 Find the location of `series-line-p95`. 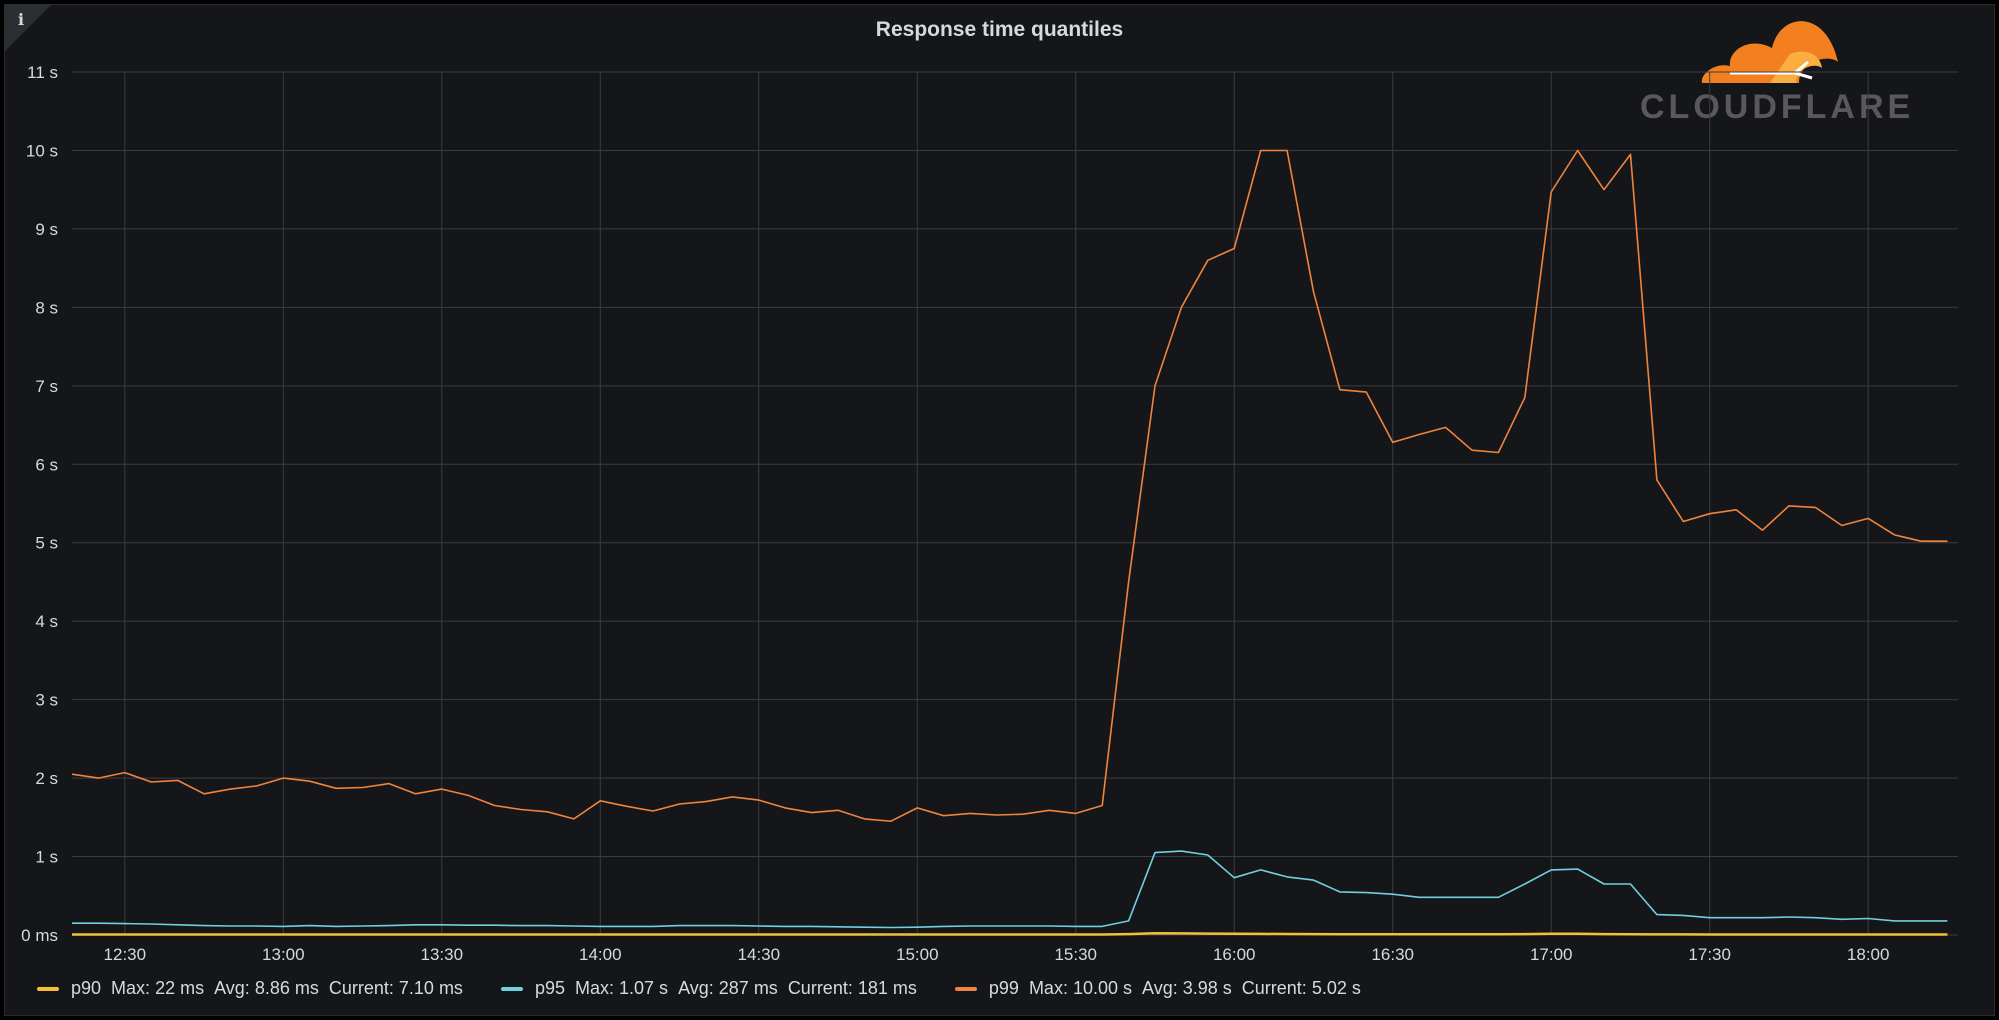

series-line-p95 is located at coordinates (1010, 889).